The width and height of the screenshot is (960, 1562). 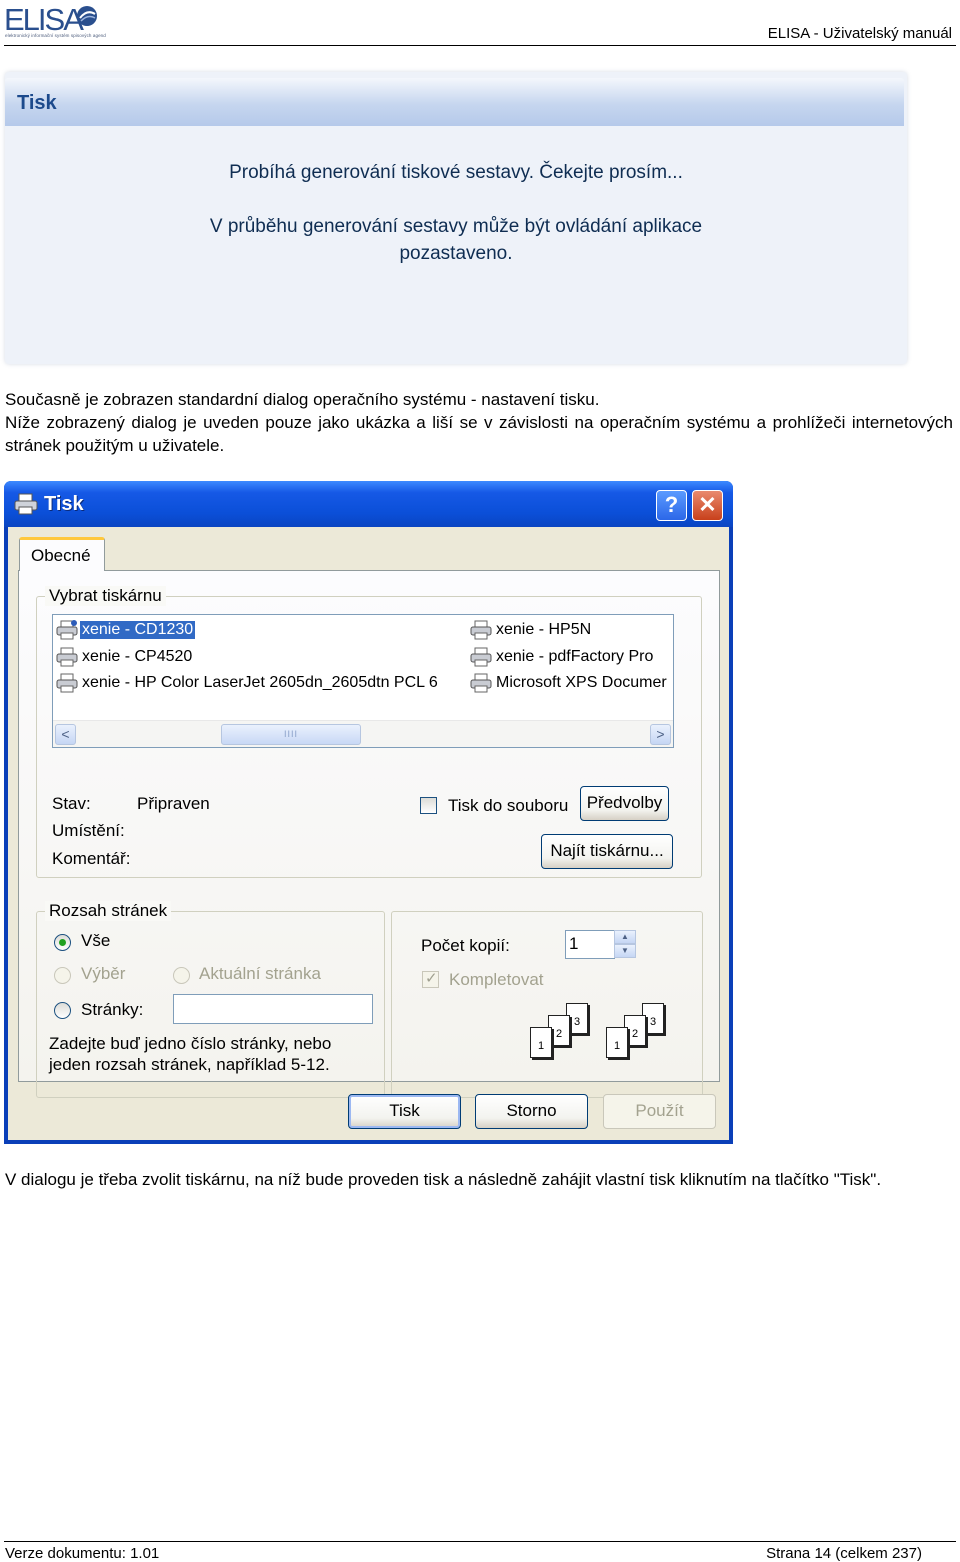 What do you see at coordinates (138, 630) in the screenshot?
I see `printer-name: xenie - CD1230` at bounding box center [138, 630].